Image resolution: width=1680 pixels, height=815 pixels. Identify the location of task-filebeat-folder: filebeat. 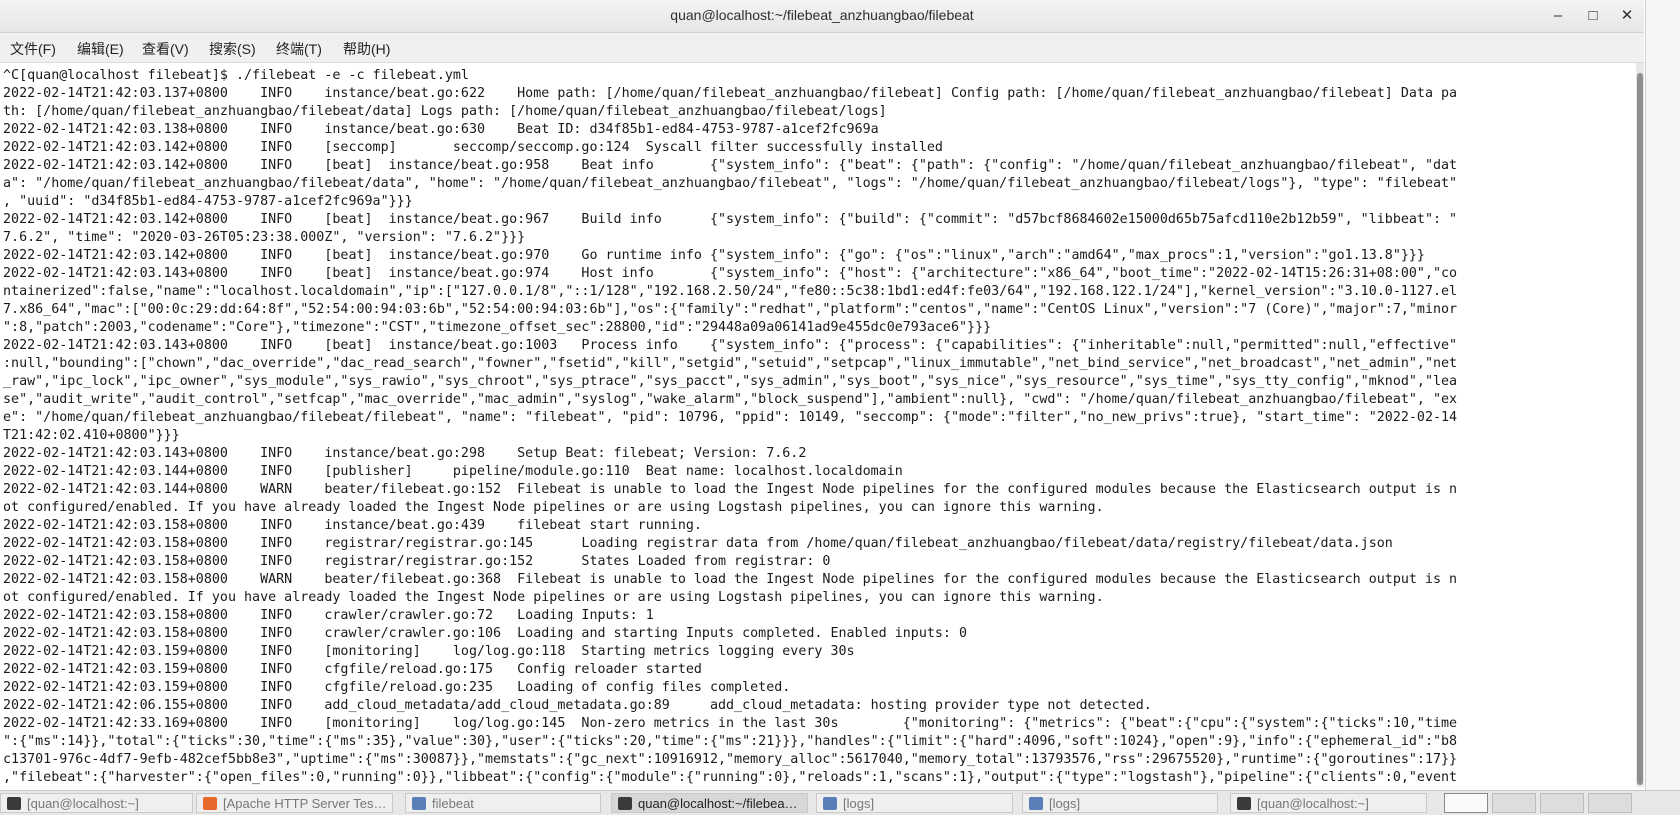
(503, 803).